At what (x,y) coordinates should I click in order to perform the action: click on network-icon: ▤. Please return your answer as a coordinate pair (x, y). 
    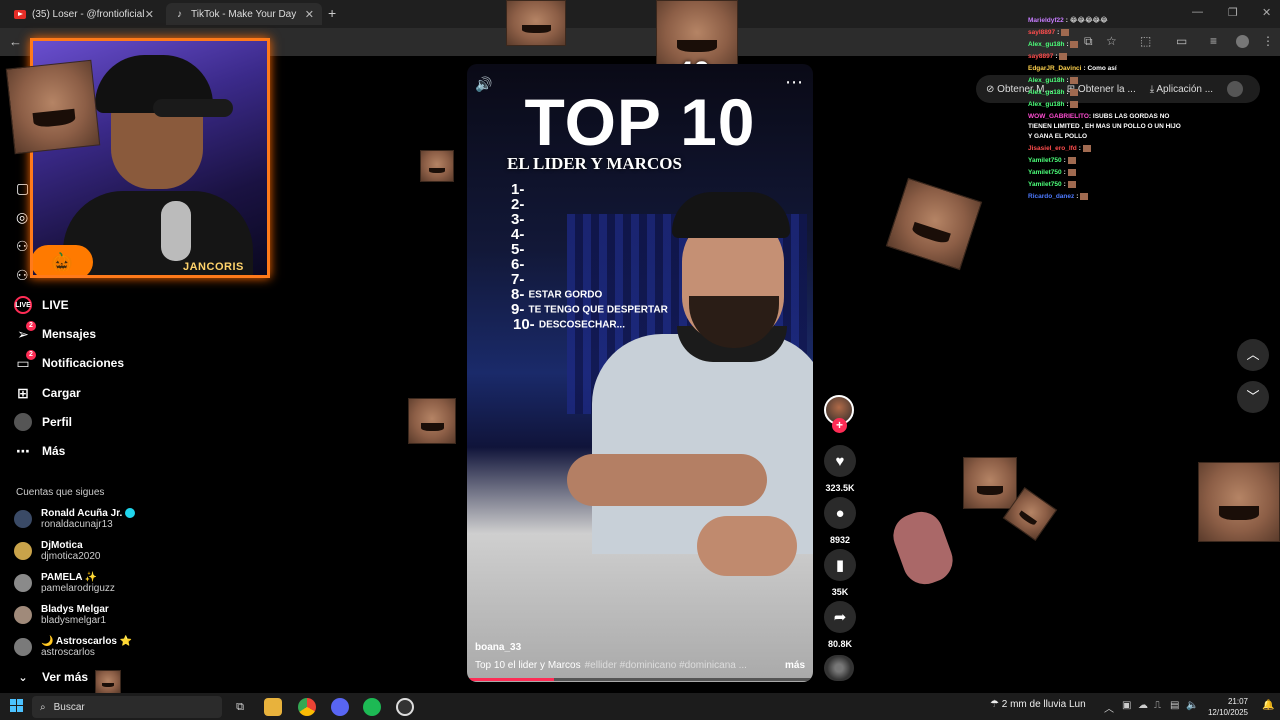
    Looking at the image, I should click on (1174, 705).